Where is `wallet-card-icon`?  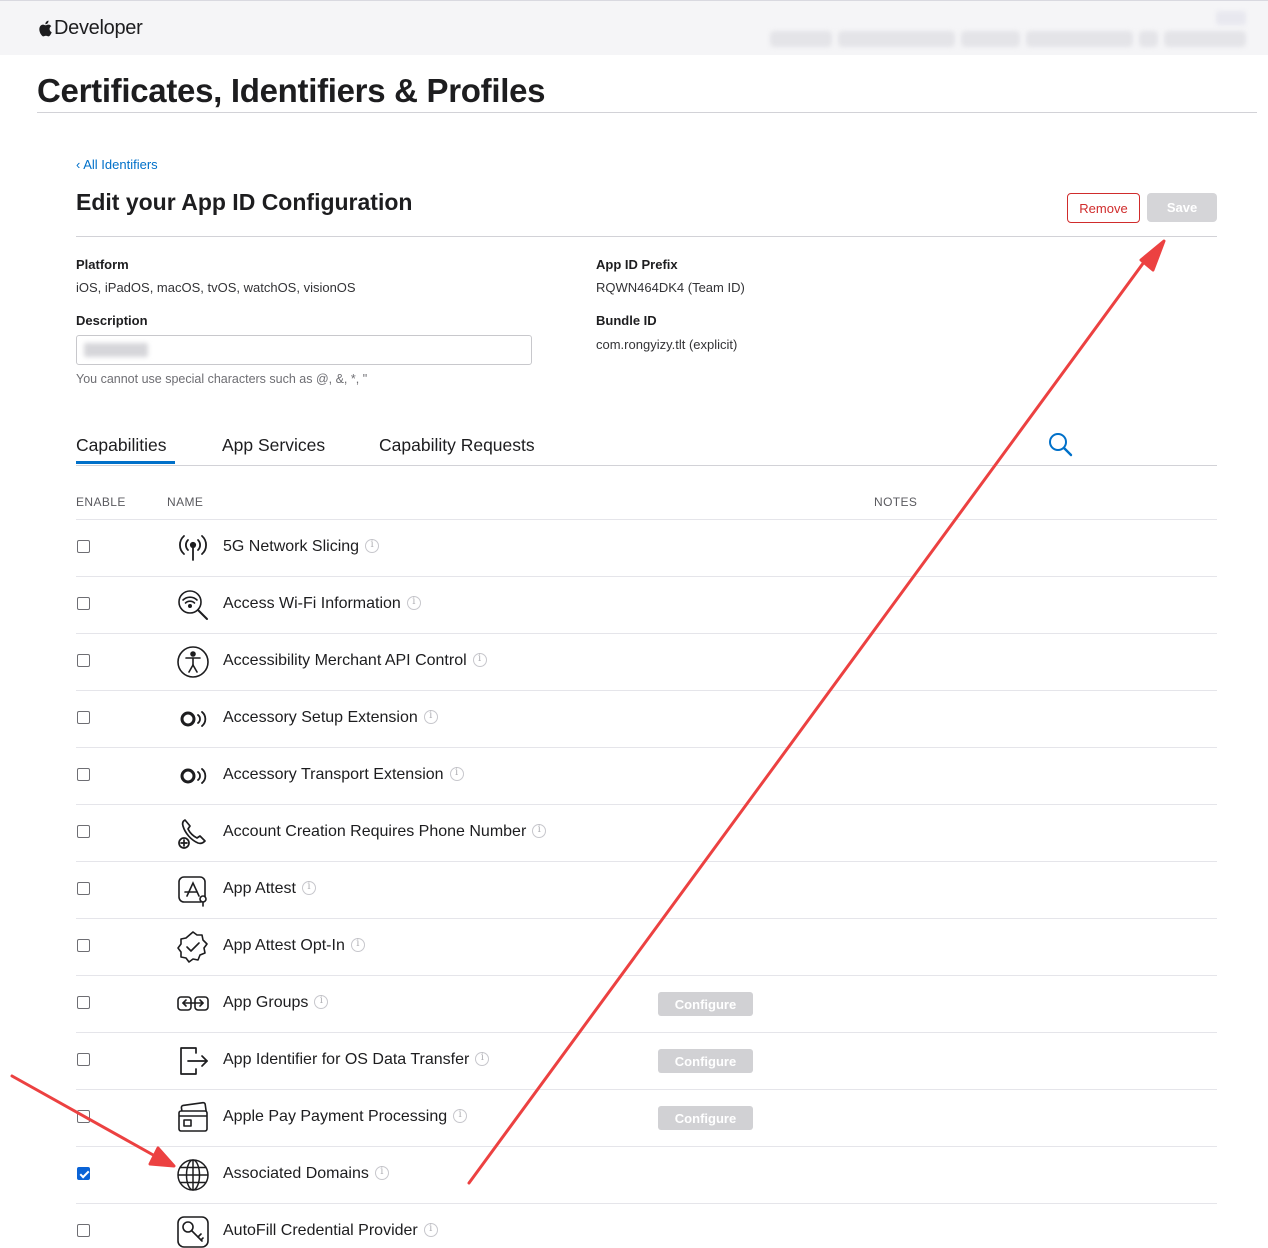 wallet-card-icon is located at coordinates (193, 1116).